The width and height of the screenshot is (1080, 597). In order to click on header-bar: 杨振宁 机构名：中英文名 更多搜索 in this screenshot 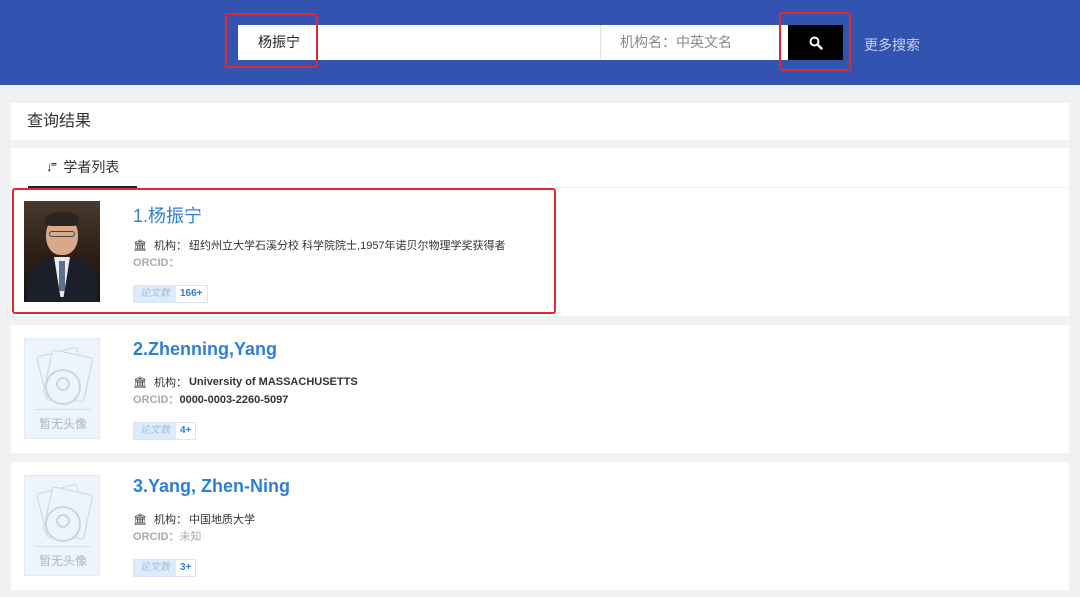, I will do `click(540, 42)`.